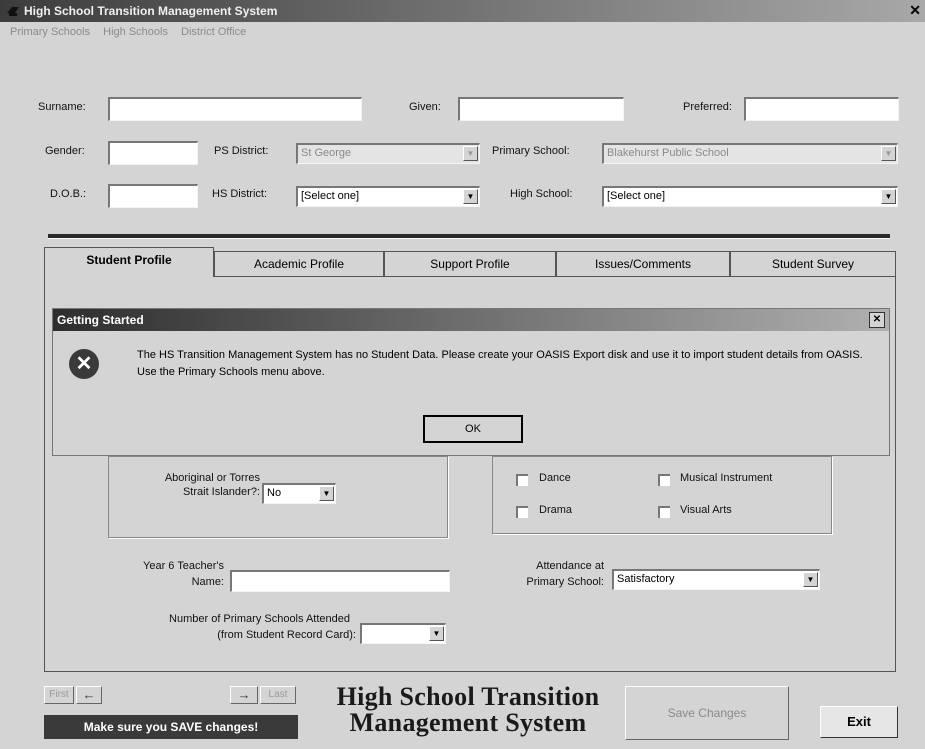  I want to click on teacher-label-1: Year 6 Teacher's, so click(183, 566).